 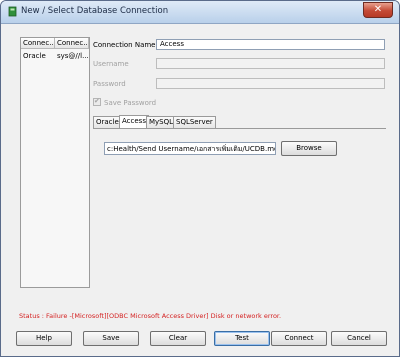 What do you see at coordinates (95, 11) in the screenshot?
I see `window-title: New / Select Database Connection` at bounding box center [95, 11].